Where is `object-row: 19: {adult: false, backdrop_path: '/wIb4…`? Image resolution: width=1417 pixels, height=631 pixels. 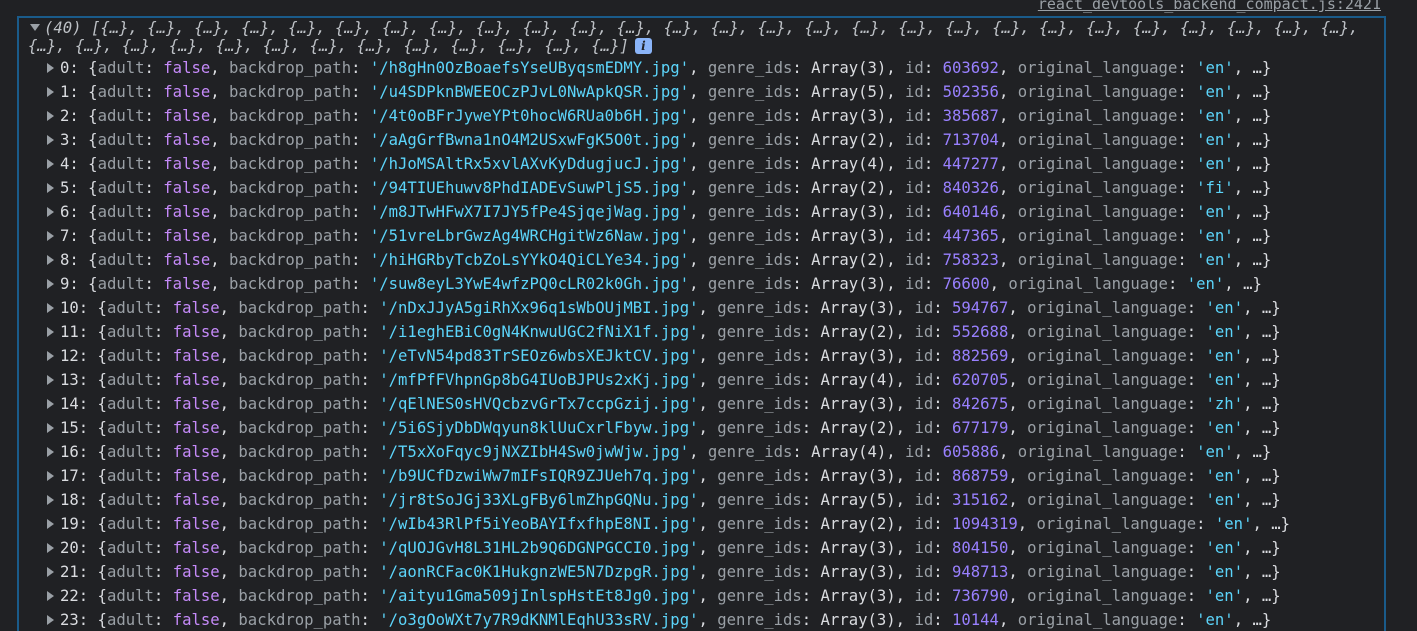
object-row: 19: {adult: false, backdrop_path: '/wIb4… is located at coordinates (668, 524).